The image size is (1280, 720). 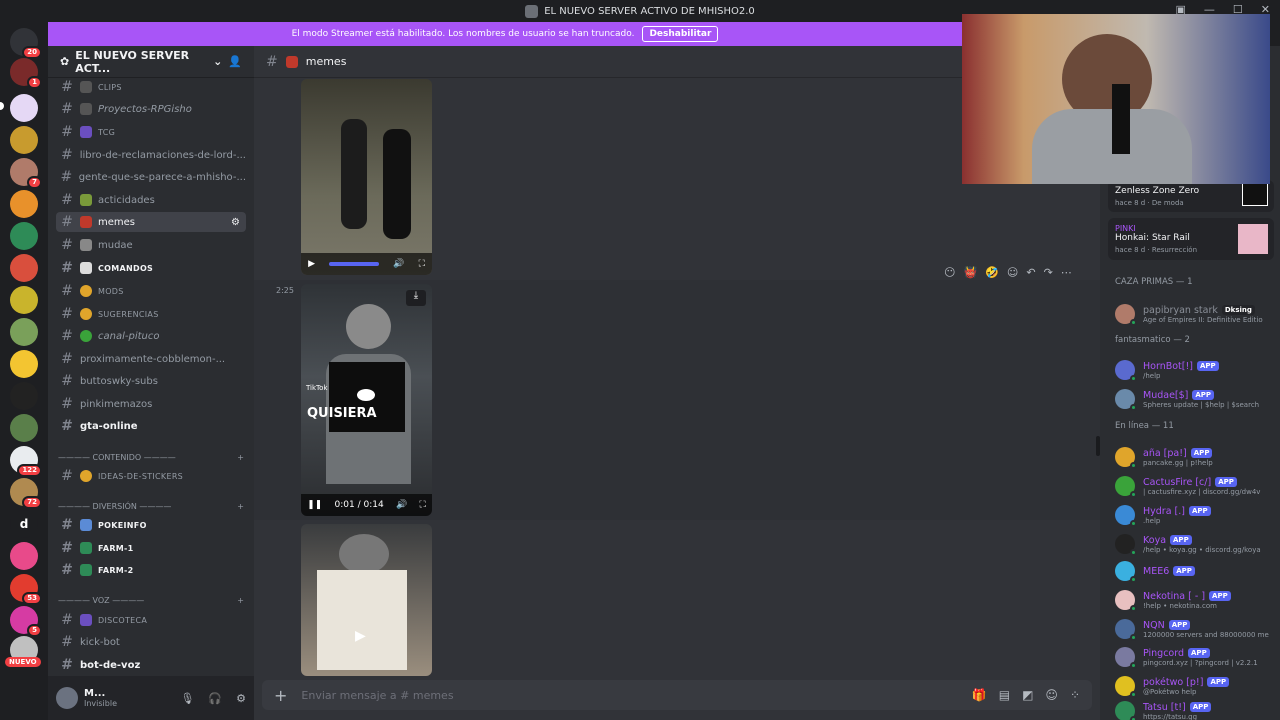 I want to click on more-icon: ⋯, so click(x=1066, y=272).